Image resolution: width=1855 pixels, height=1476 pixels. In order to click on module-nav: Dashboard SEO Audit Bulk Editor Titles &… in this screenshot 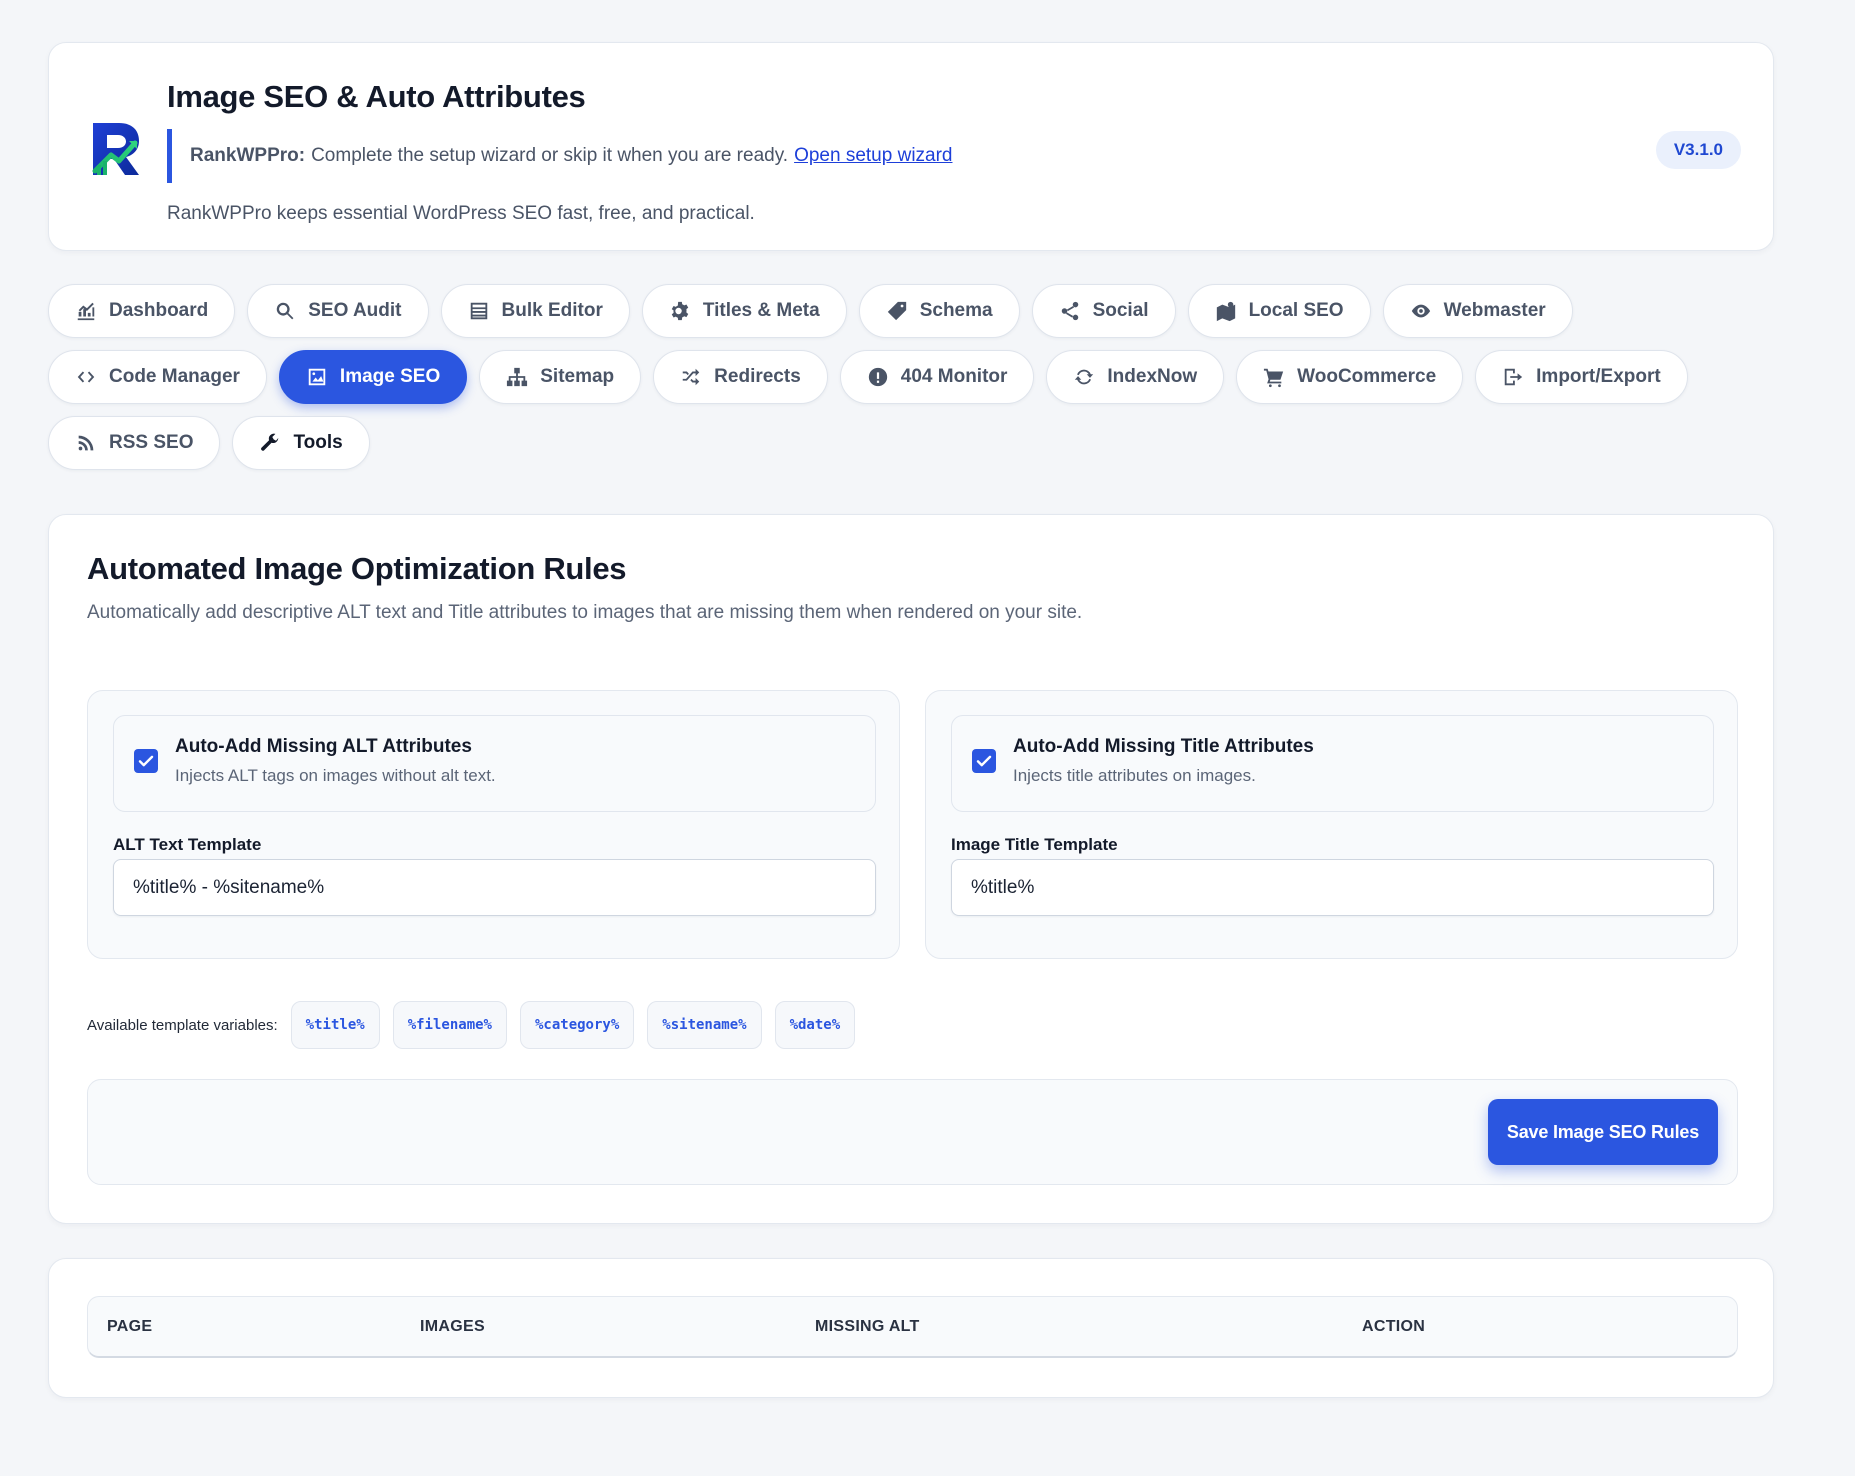, I will do `click(911, 377)`.